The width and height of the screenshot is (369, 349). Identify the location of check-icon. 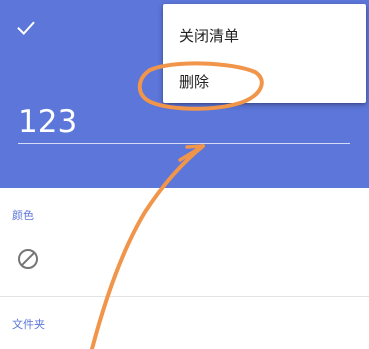
(26, 28).